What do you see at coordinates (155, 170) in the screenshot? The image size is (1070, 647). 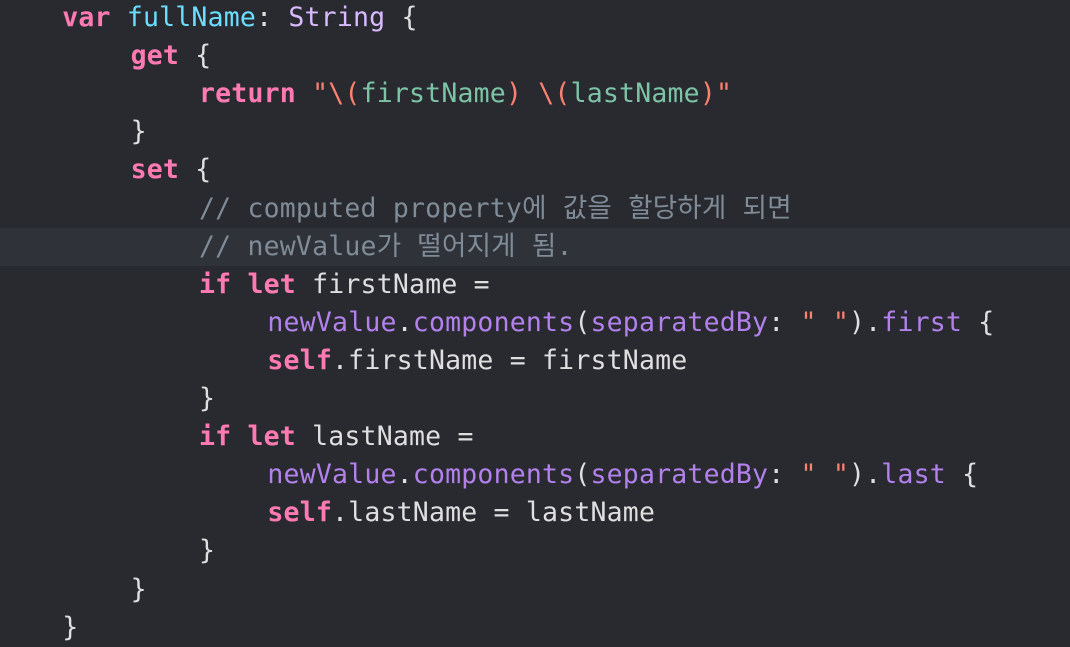 I see `code-token: set` at bounding box center [155, 170].